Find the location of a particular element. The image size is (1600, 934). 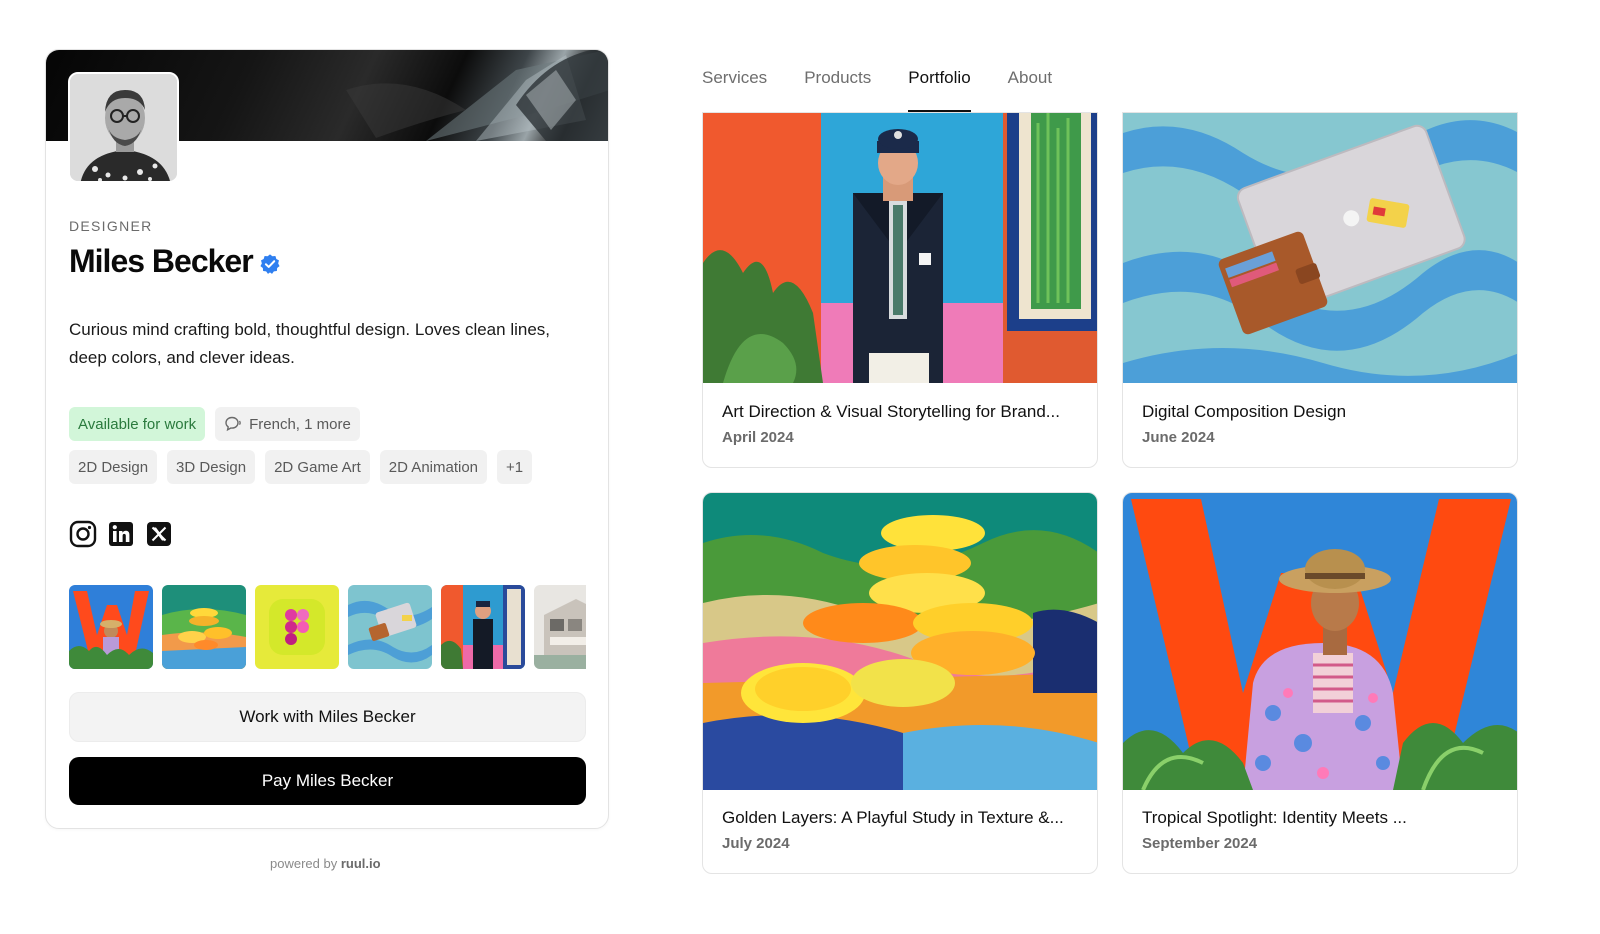

name-row: Miles Becker is located at coordinates (175, 261).